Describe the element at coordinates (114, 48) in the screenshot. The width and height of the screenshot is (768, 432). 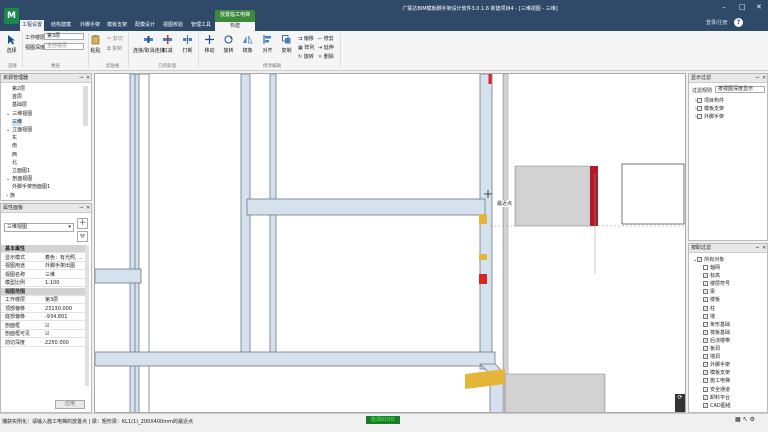
I see `copy-button: ⧉ 复制` at that location.